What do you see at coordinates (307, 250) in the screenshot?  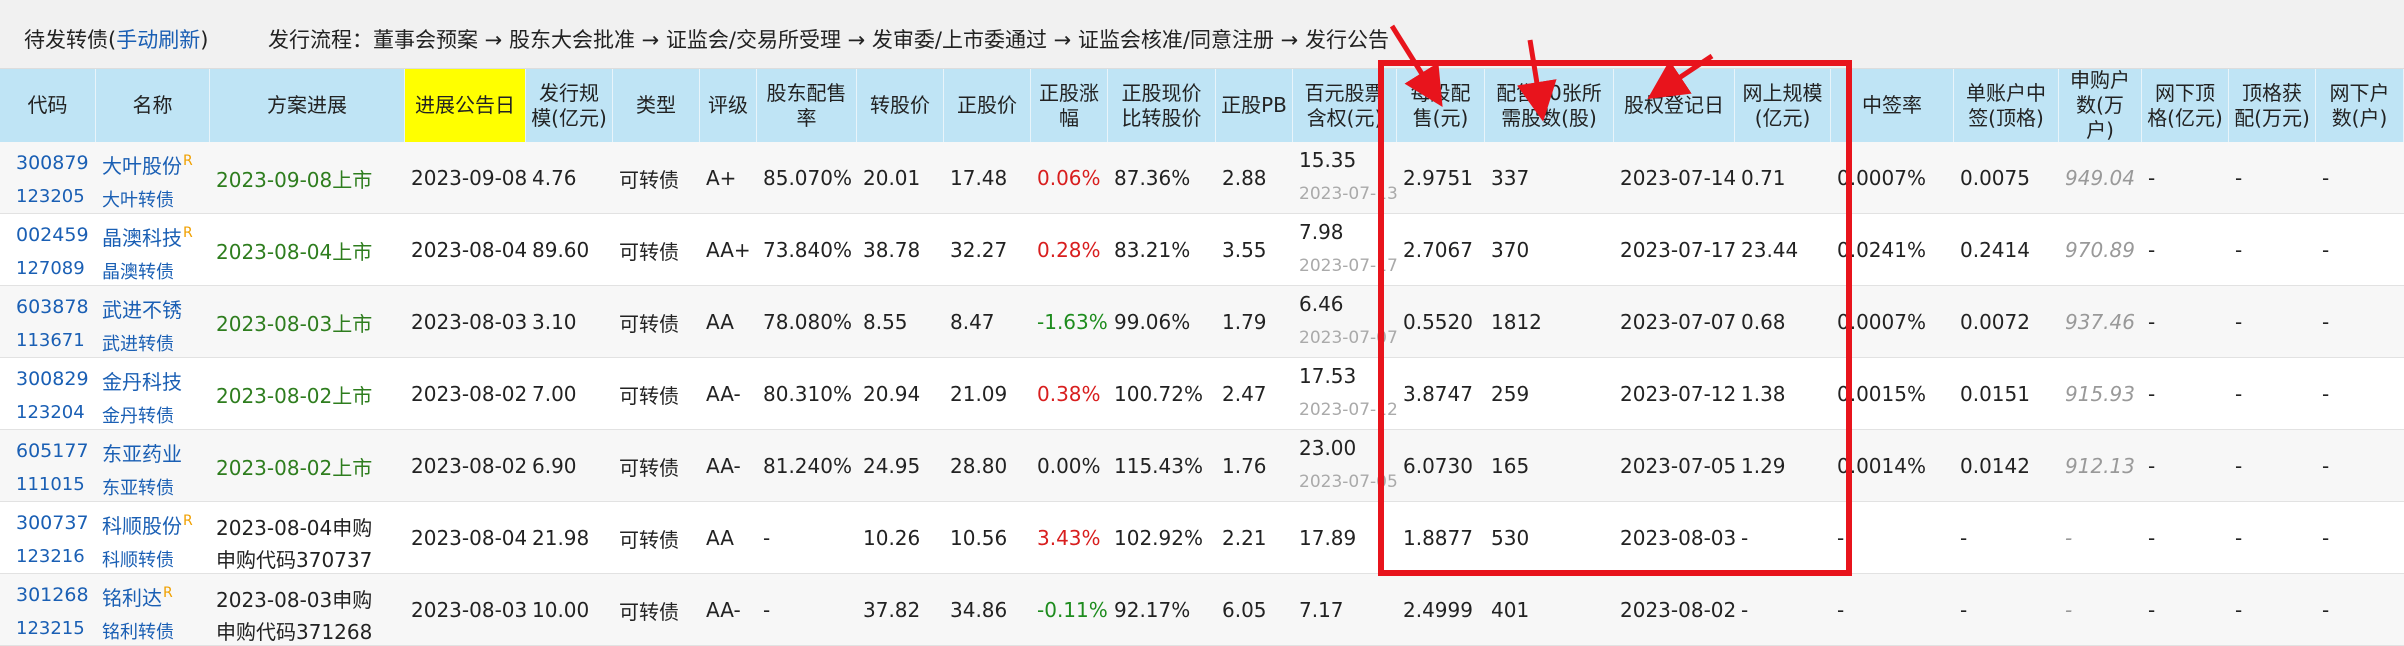 I see `cell-plan: 2023-08-04上市` at bounding box center [307, 250].